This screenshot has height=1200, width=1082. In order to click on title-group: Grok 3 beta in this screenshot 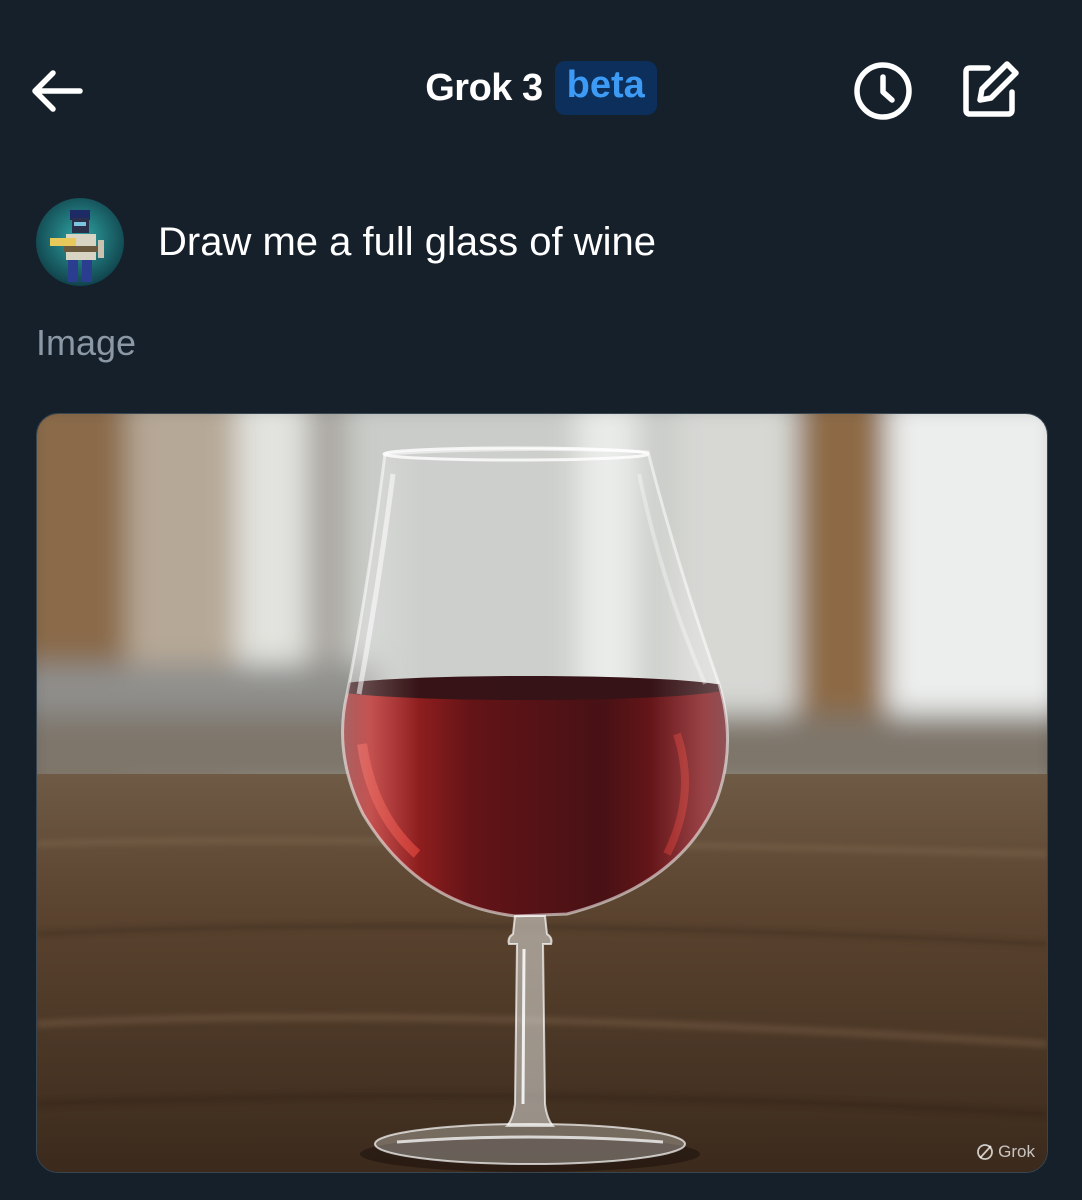, I will do `click(541, 88)`.